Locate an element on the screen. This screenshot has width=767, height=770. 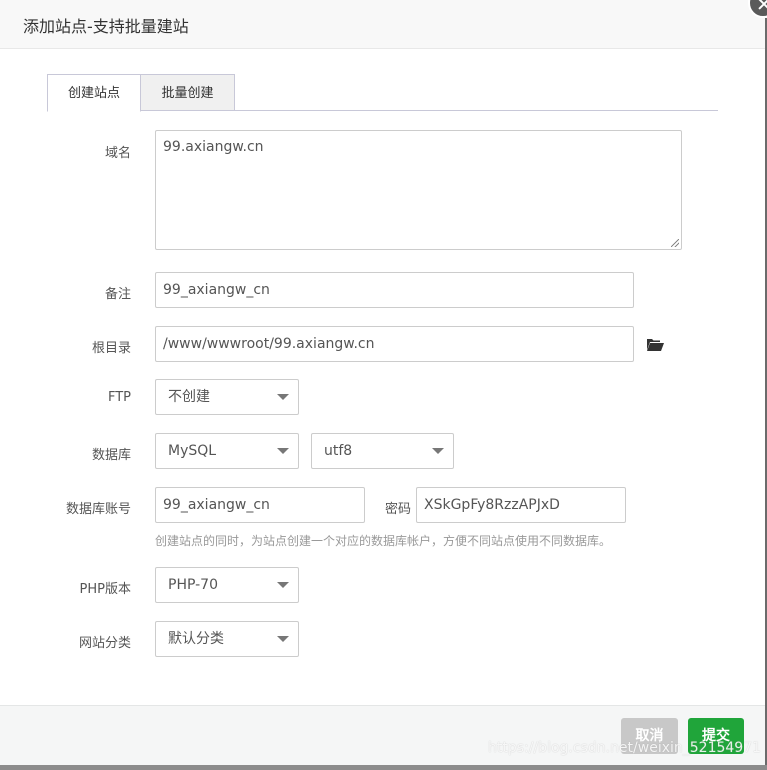
remark-label: 备注 is located at coordinates (117, 294).